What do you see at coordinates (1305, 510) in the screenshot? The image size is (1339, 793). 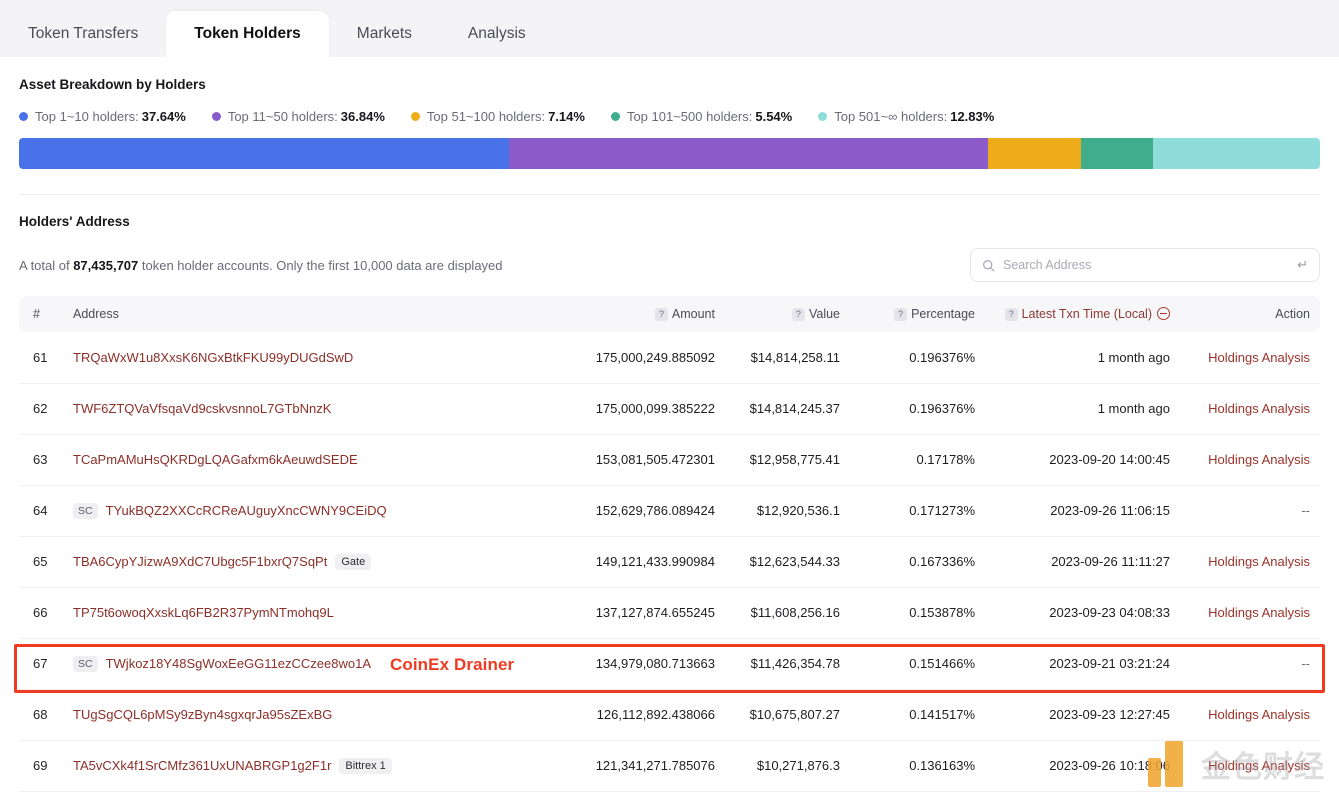 I see `cell-action: --` at bounding box center [1305, 510].